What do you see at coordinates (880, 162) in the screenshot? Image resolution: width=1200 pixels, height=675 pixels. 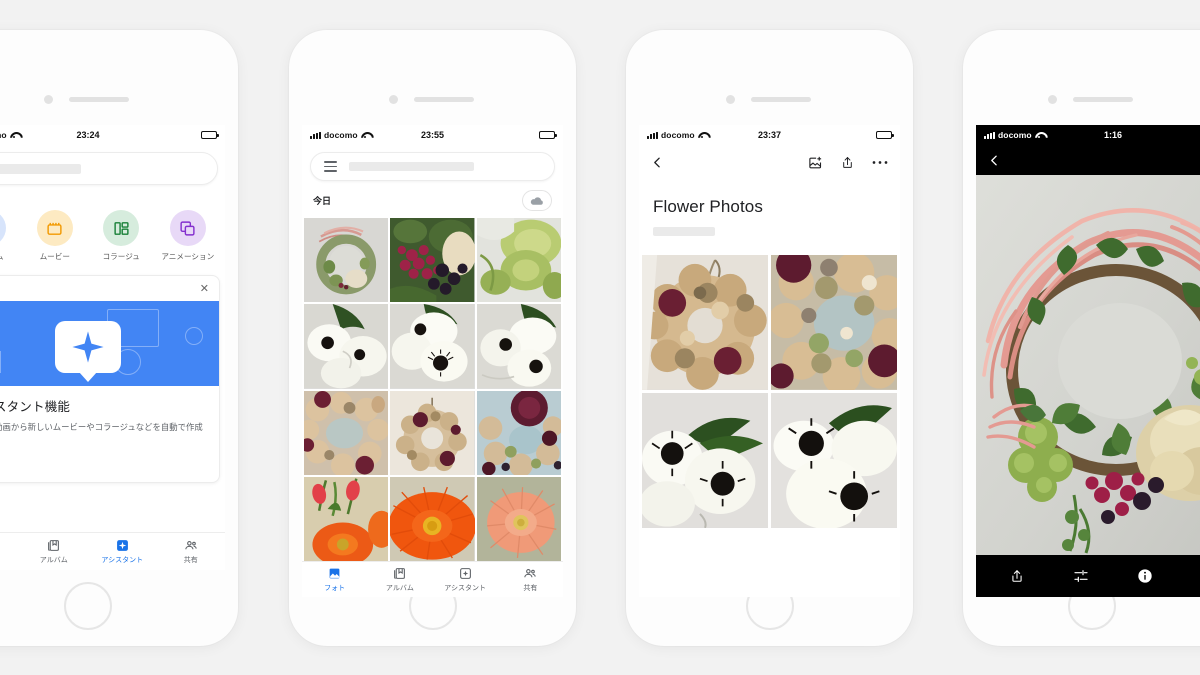 I see `more-horizontal-icon` at bounding box center [880, 162].